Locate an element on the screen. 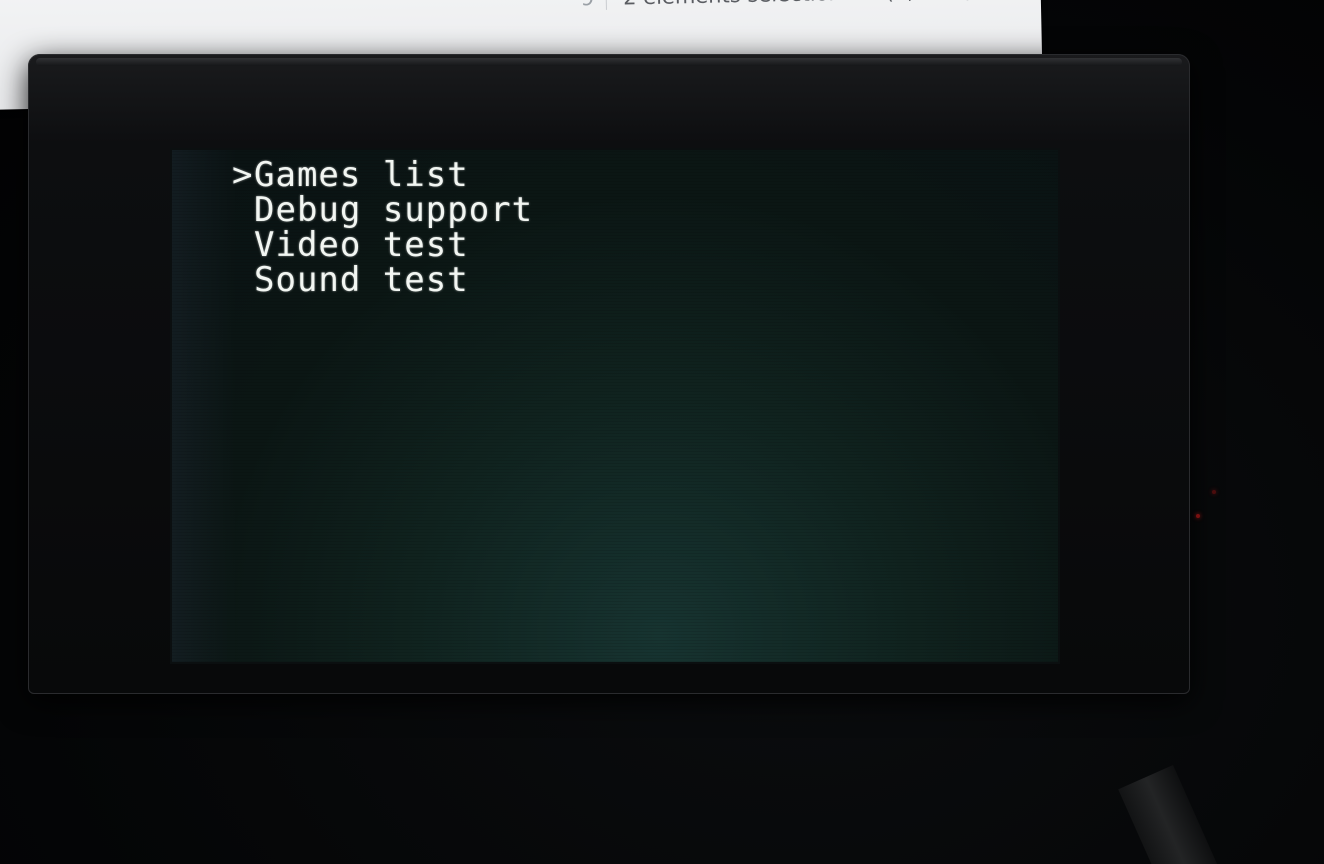  background-status-text: 2 éléments sélectionnés (8,0 Mo) is located at coordinates (798, 5).